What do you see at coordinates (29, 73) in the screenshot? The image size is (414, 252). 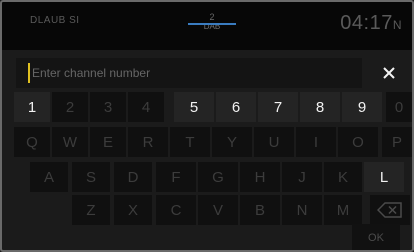 I see `text-cursor` at bounding box center [29, 73].